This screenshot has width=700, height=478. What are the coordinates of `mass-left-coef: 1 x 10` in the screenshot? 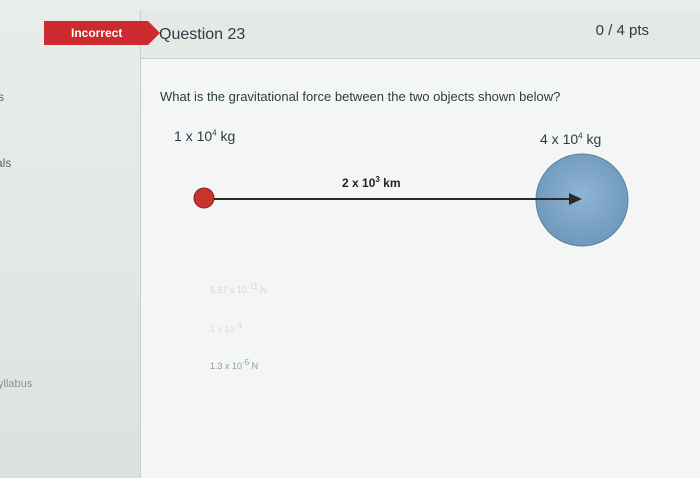 It's located at (193, 136).